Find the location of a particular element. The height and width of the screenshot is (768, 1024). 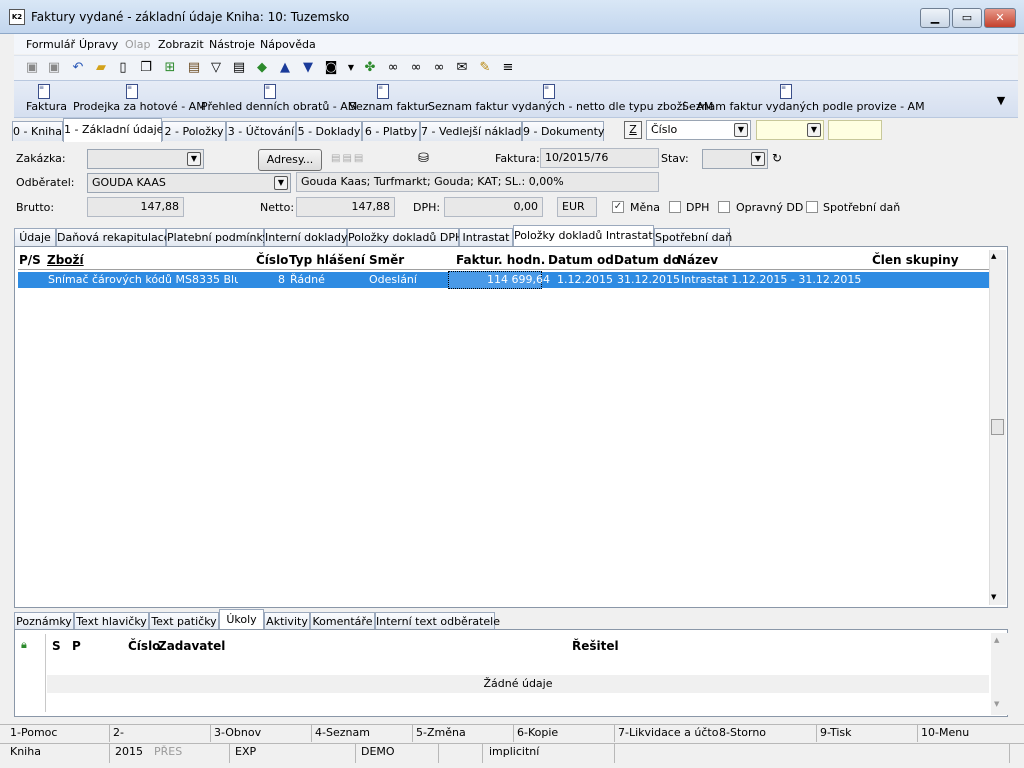

subtab-udaje: Údaje is located at coordinates (35, 237).